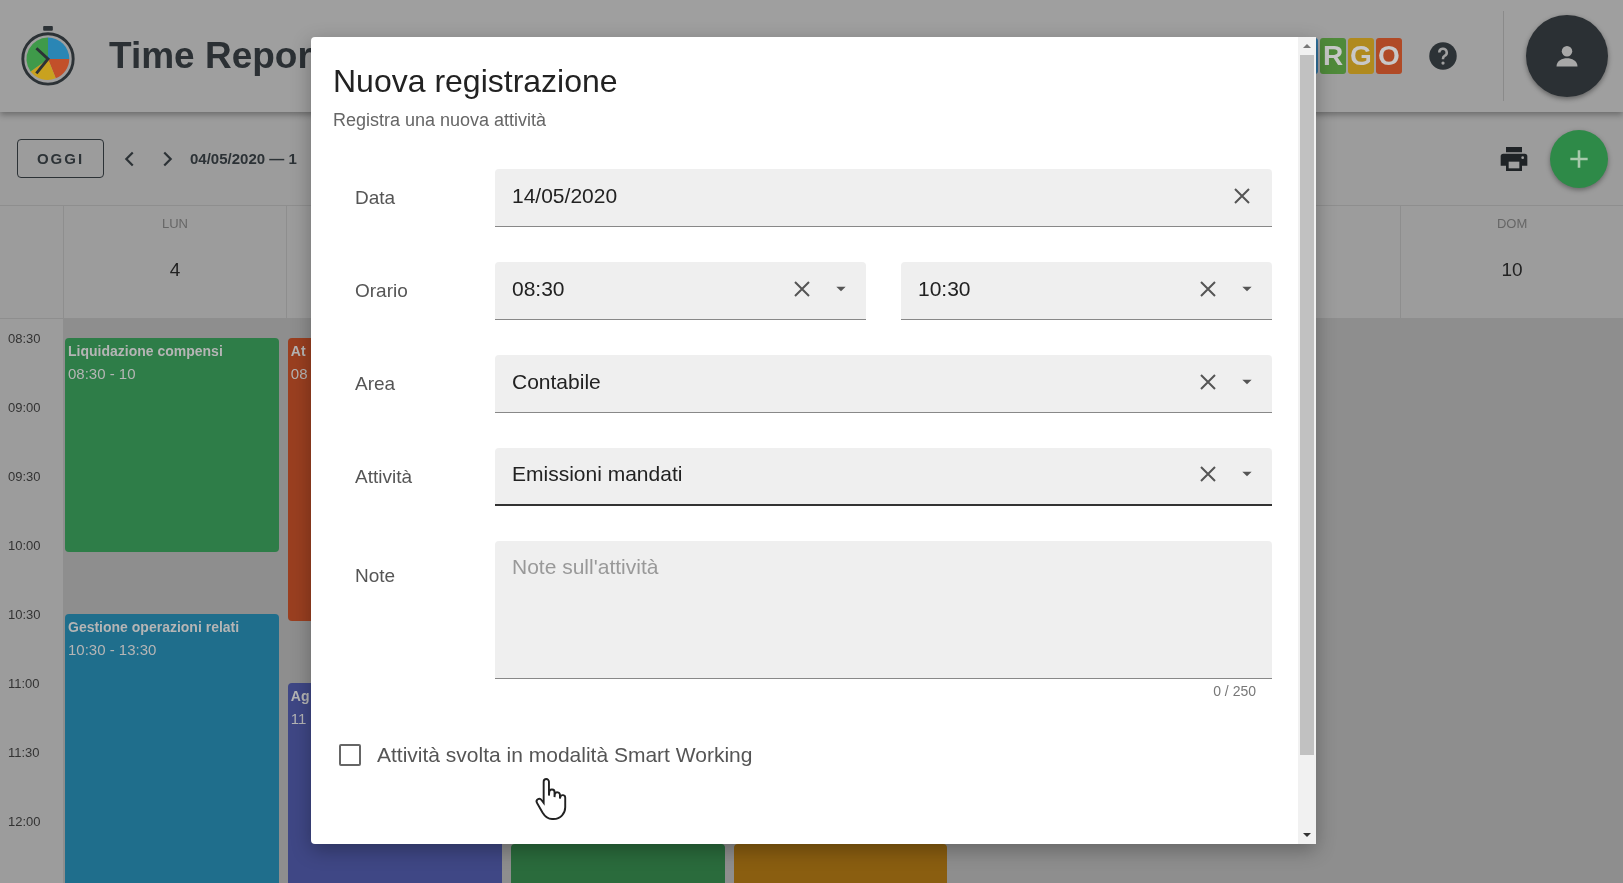 This screenshot has width=1623, height=883. Describe the element at coordinates (210, 56) in the screenshot. I see `app-title: Time Repor` at that location.